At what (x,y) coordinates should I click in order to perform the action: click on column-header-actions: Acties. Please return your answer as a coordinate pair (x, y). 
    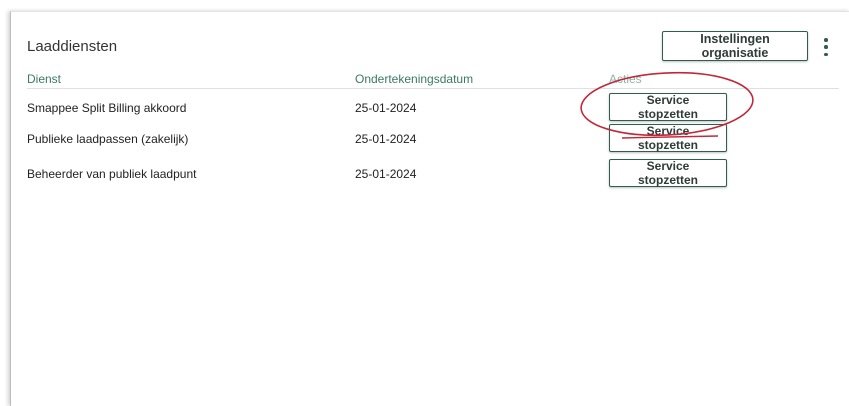
    Looking at the image, I should click on (625, 79).